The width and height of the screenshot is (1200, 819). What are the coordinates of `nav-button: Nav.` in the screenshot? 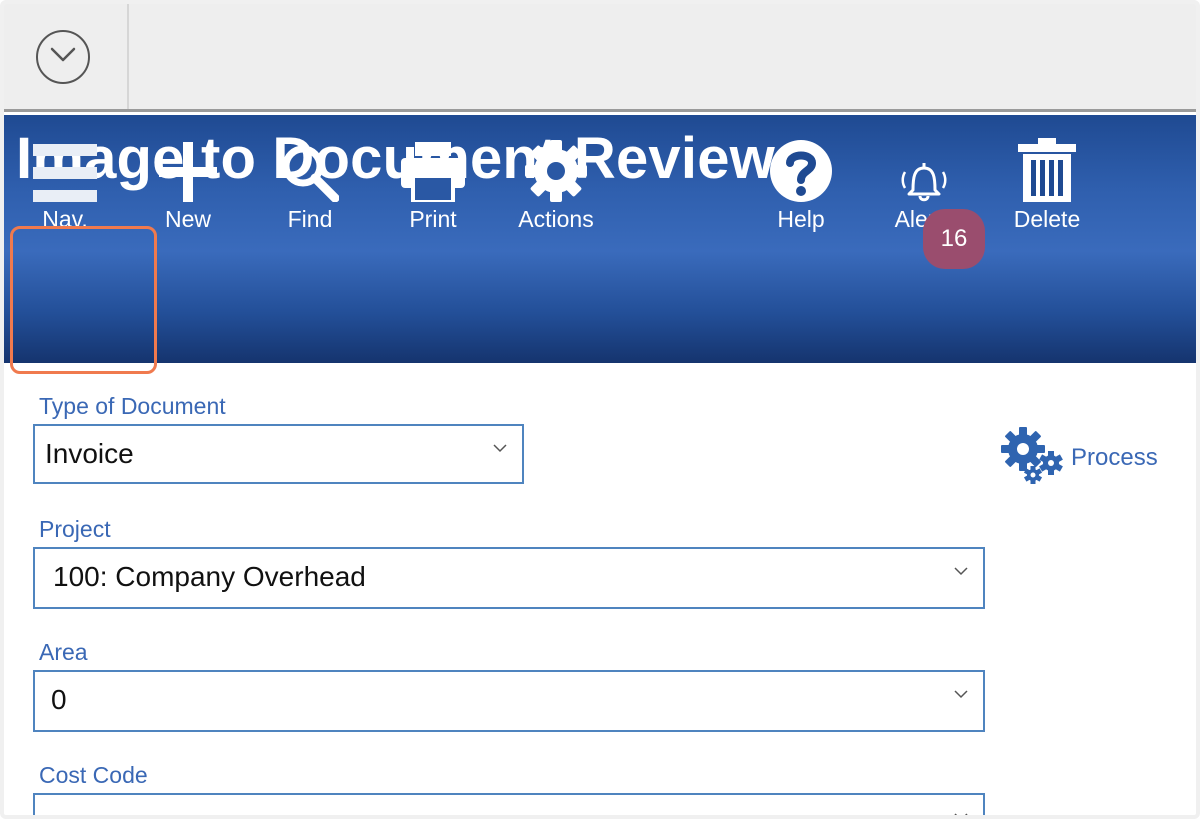 It's located at (65, 182).